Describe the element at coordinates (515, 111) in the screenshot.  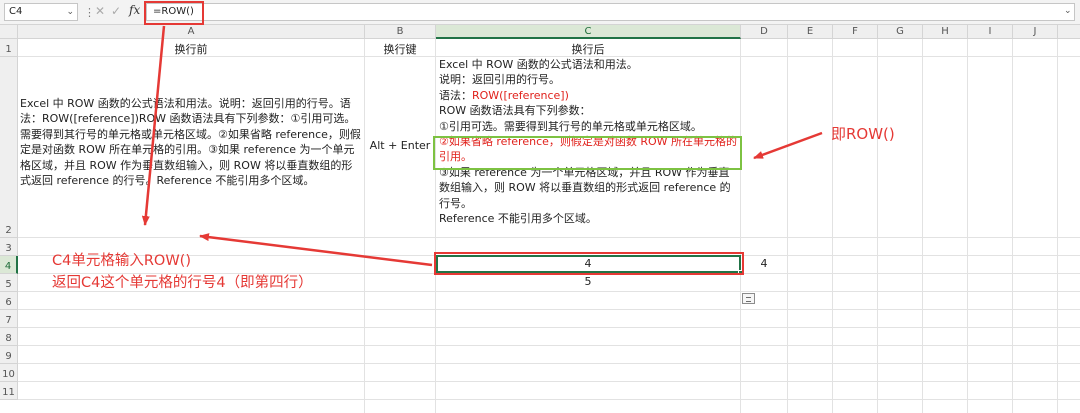
I see `c2-line-4: ROW 函数语法具有下列参数：` at that location.